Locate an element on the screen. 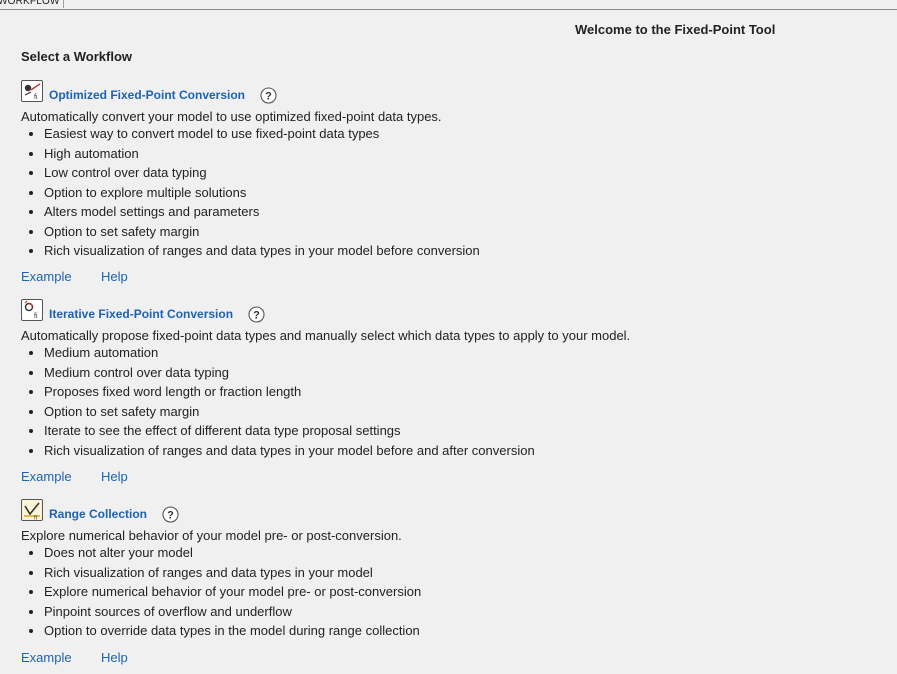  list-item: Alters model settings and parameters is located at coordinates (262, 212).